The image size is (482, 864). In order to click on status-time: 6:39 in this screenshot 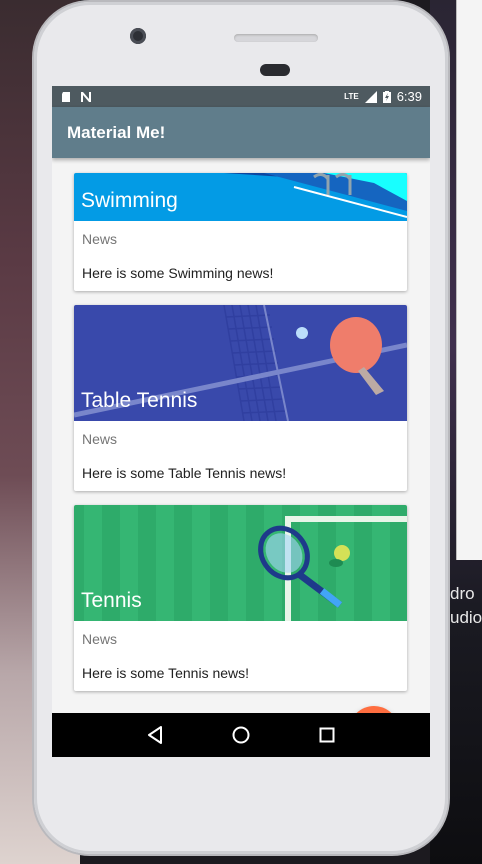, I will do `click(409, 96)`.